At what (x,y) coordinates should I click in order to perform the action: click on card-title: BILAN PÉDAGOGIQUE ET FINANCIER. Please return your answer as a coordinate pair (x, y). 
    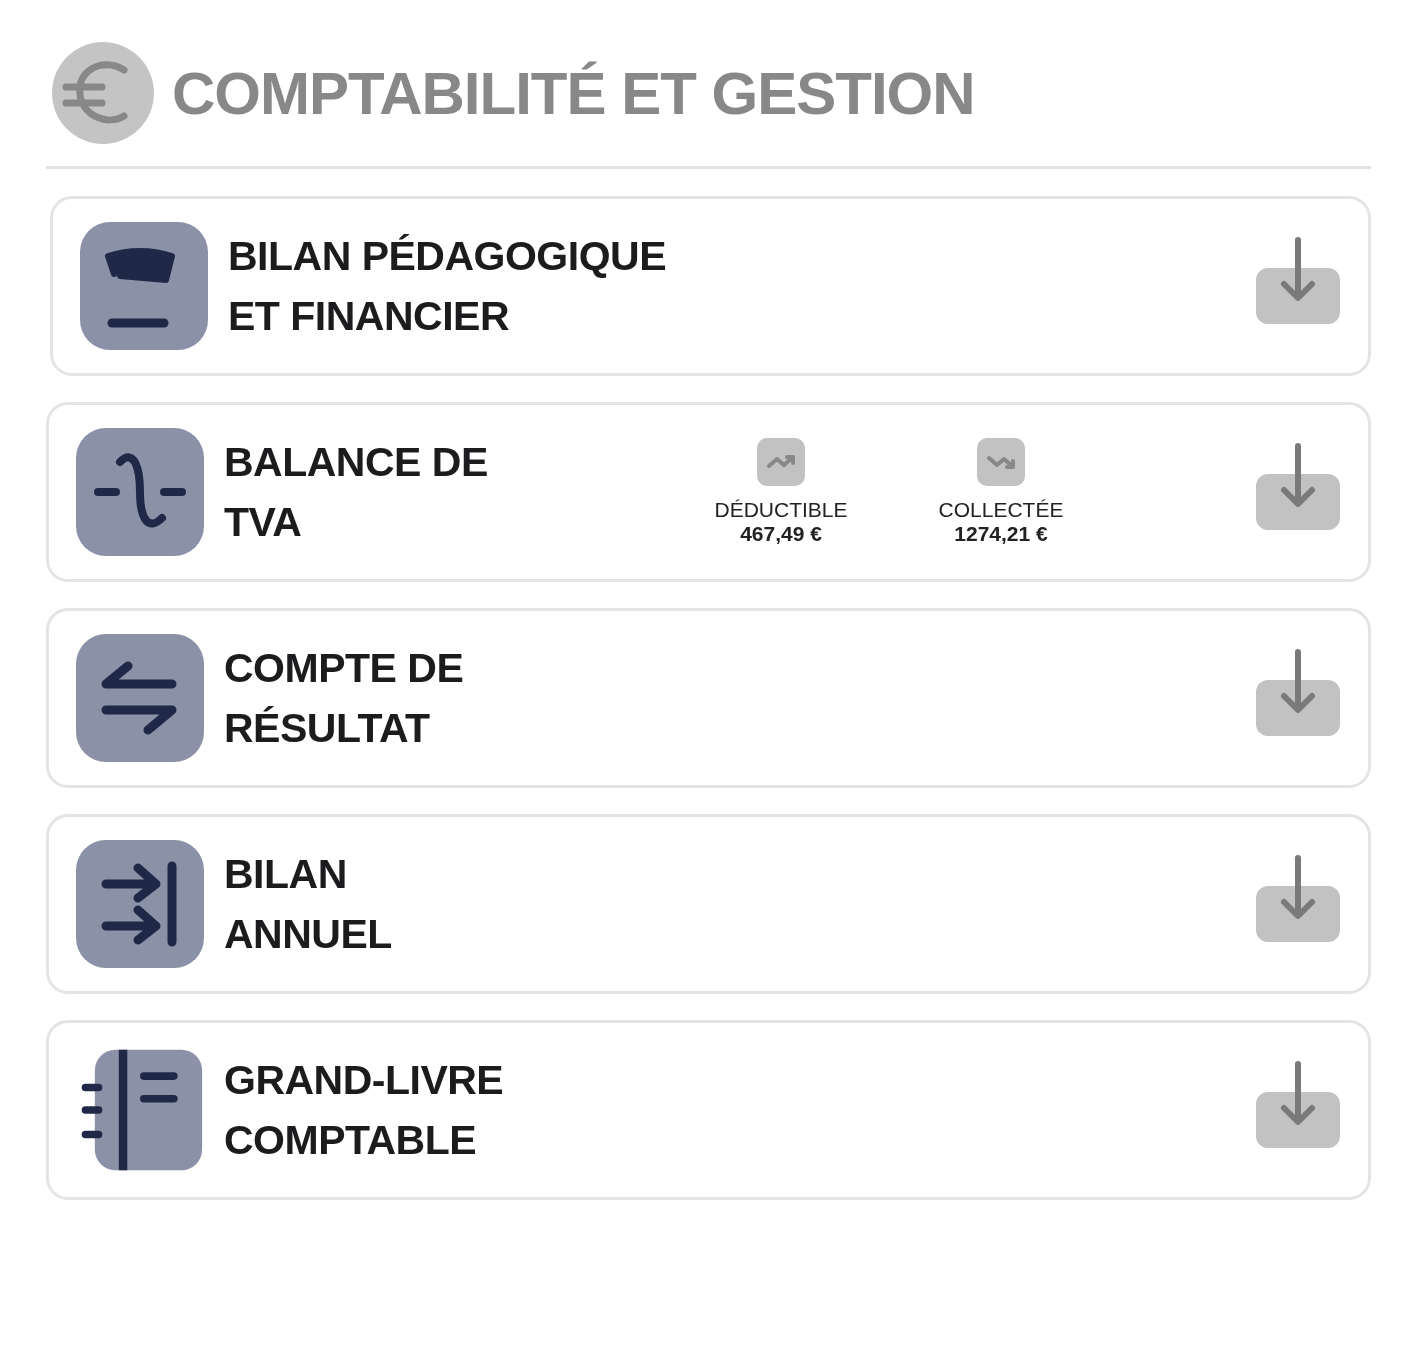
    Looking at the image, I should click on (447, 286).